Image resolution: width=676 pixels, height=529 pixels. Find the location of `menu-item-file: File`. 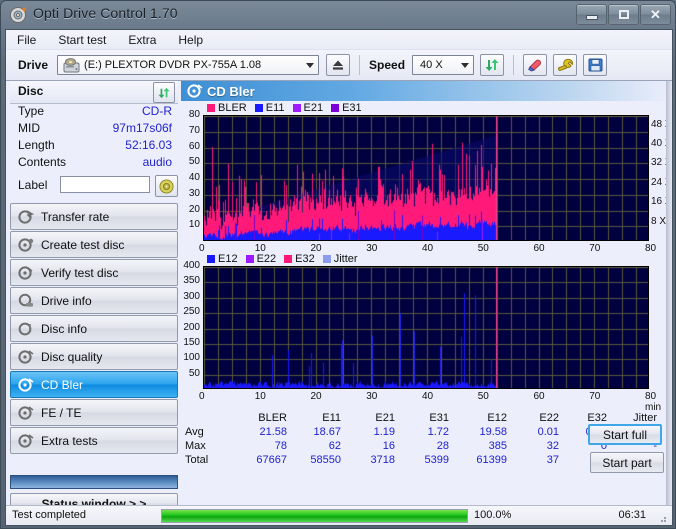

menu-item-file: File is located at coordinates (26, 40).